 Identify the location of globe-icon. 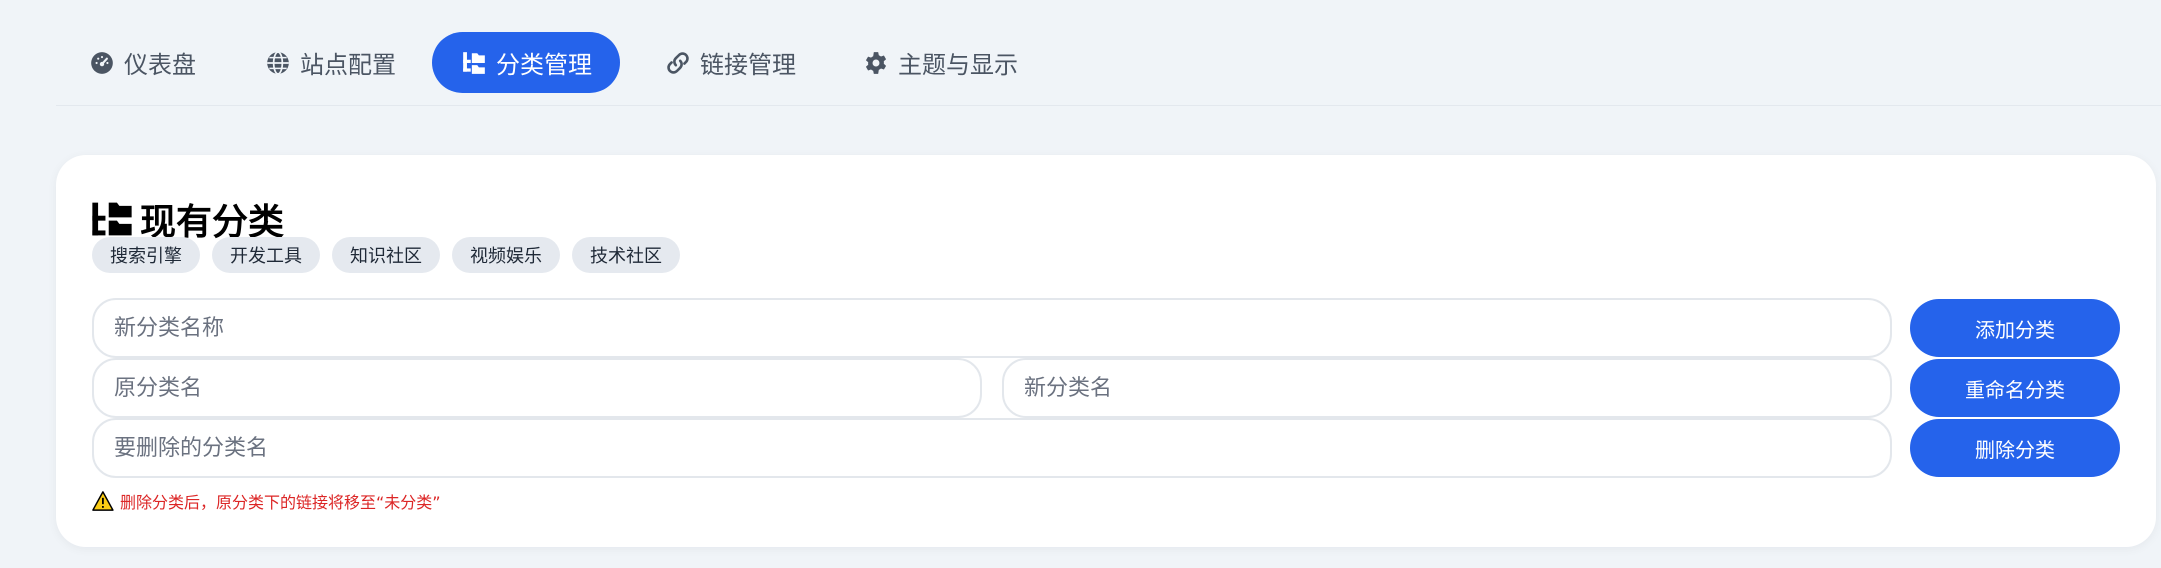
(278, 63).